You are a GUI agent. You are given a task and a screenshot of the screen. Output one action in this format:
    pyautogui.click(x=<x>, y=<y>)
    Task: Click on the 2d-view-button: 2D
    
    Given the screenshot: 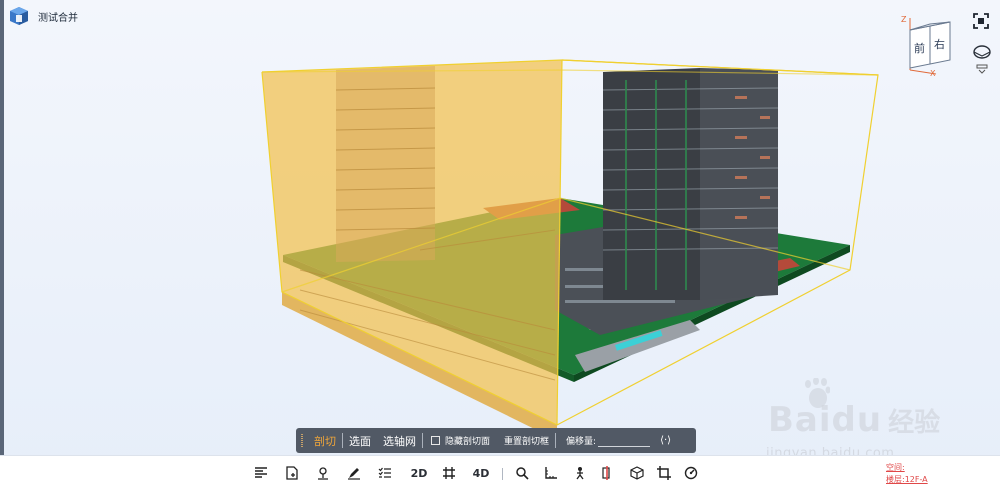 What is the action you would take?
    pyautogui.click(x=419, y=473)
    